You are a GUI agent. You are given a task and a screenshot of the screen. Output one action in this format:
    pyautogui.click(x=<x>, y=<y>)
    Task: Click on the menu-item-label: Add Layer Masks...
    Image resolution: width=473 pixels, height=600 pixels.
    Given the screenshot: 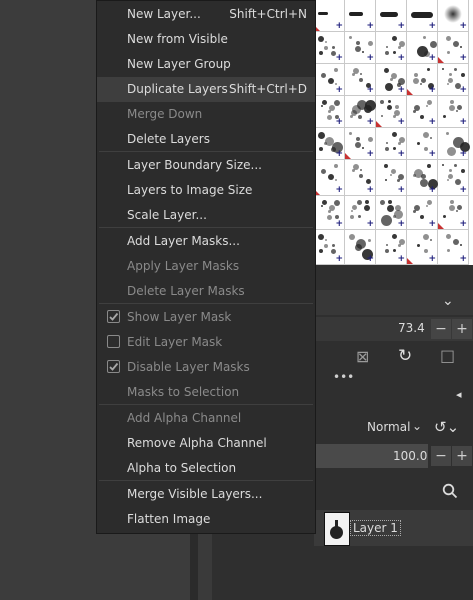 What is the action you would take?
    pyautogui.click(x=183, y=241)
    